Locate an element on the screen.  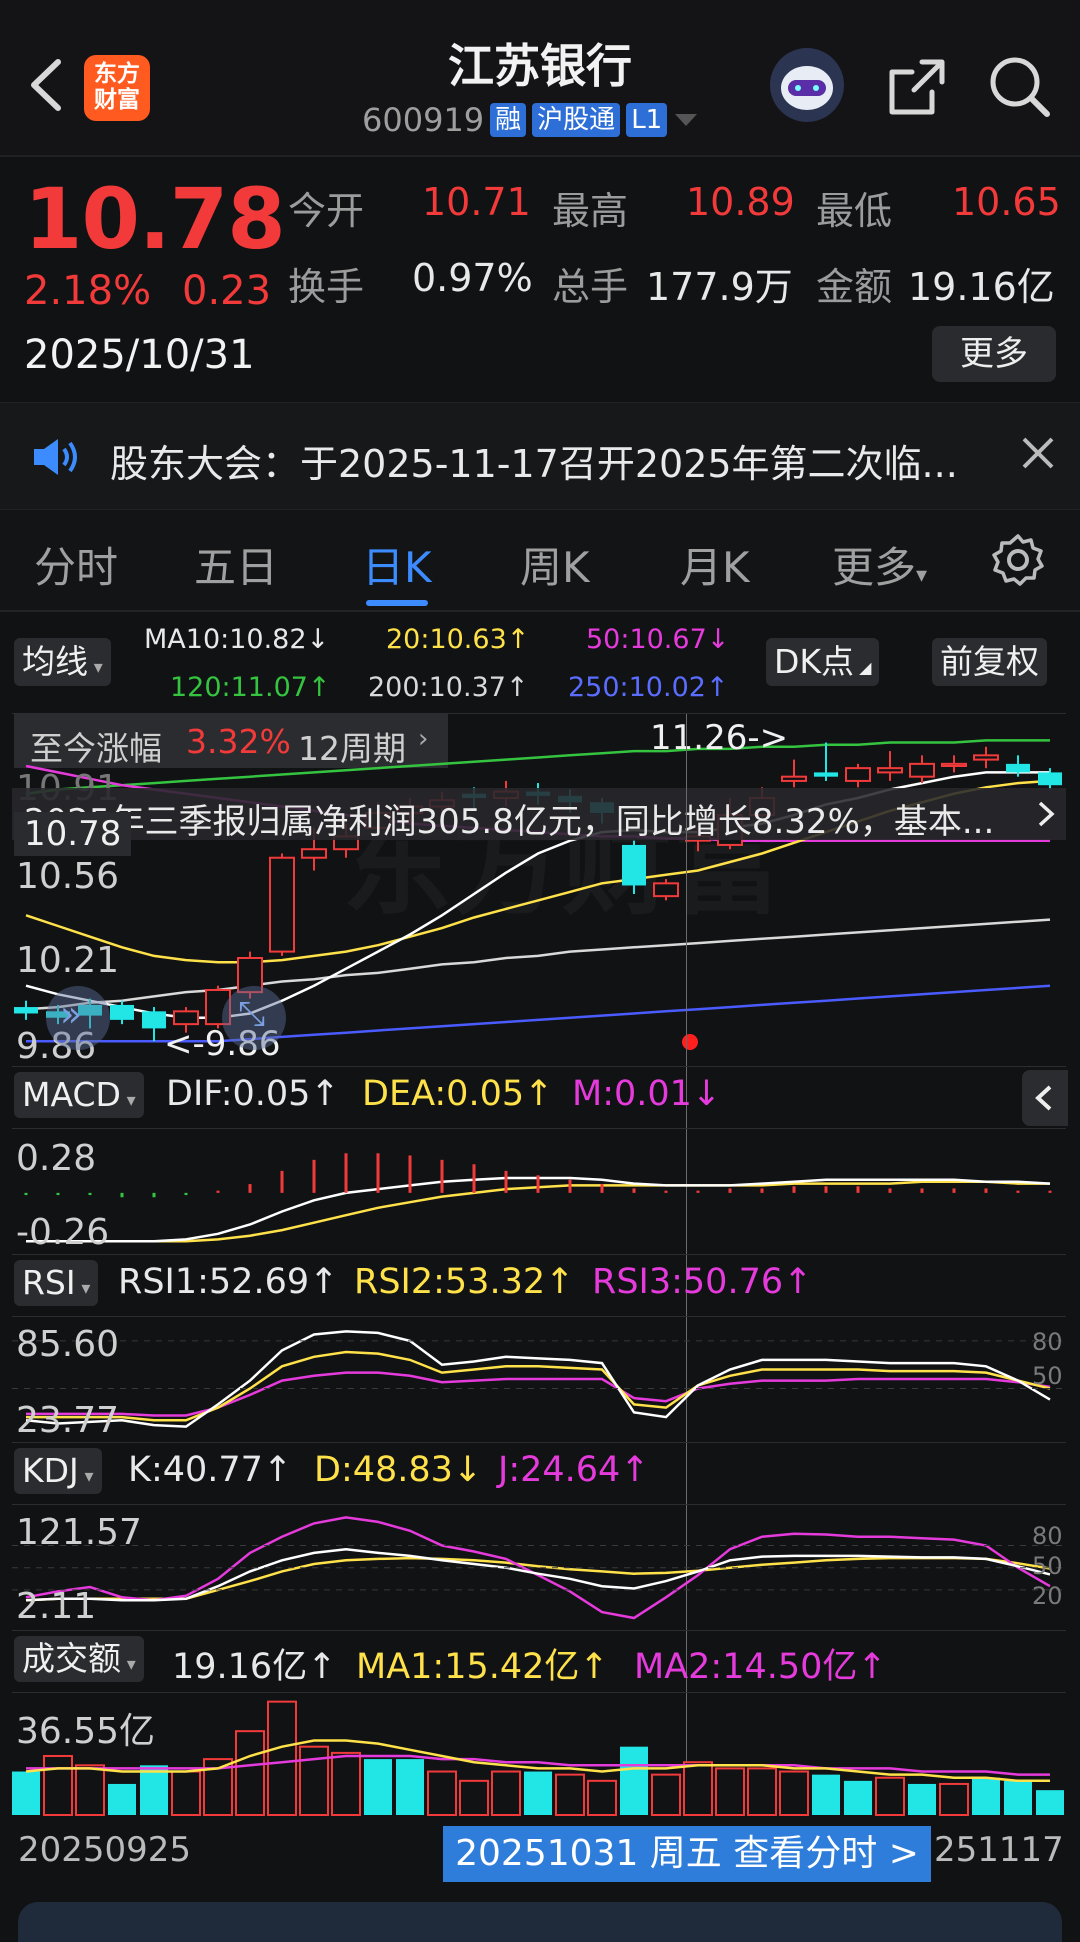
stock-code-row: 600919 融 沪股通 L1 is located at coordinates (530, 120).